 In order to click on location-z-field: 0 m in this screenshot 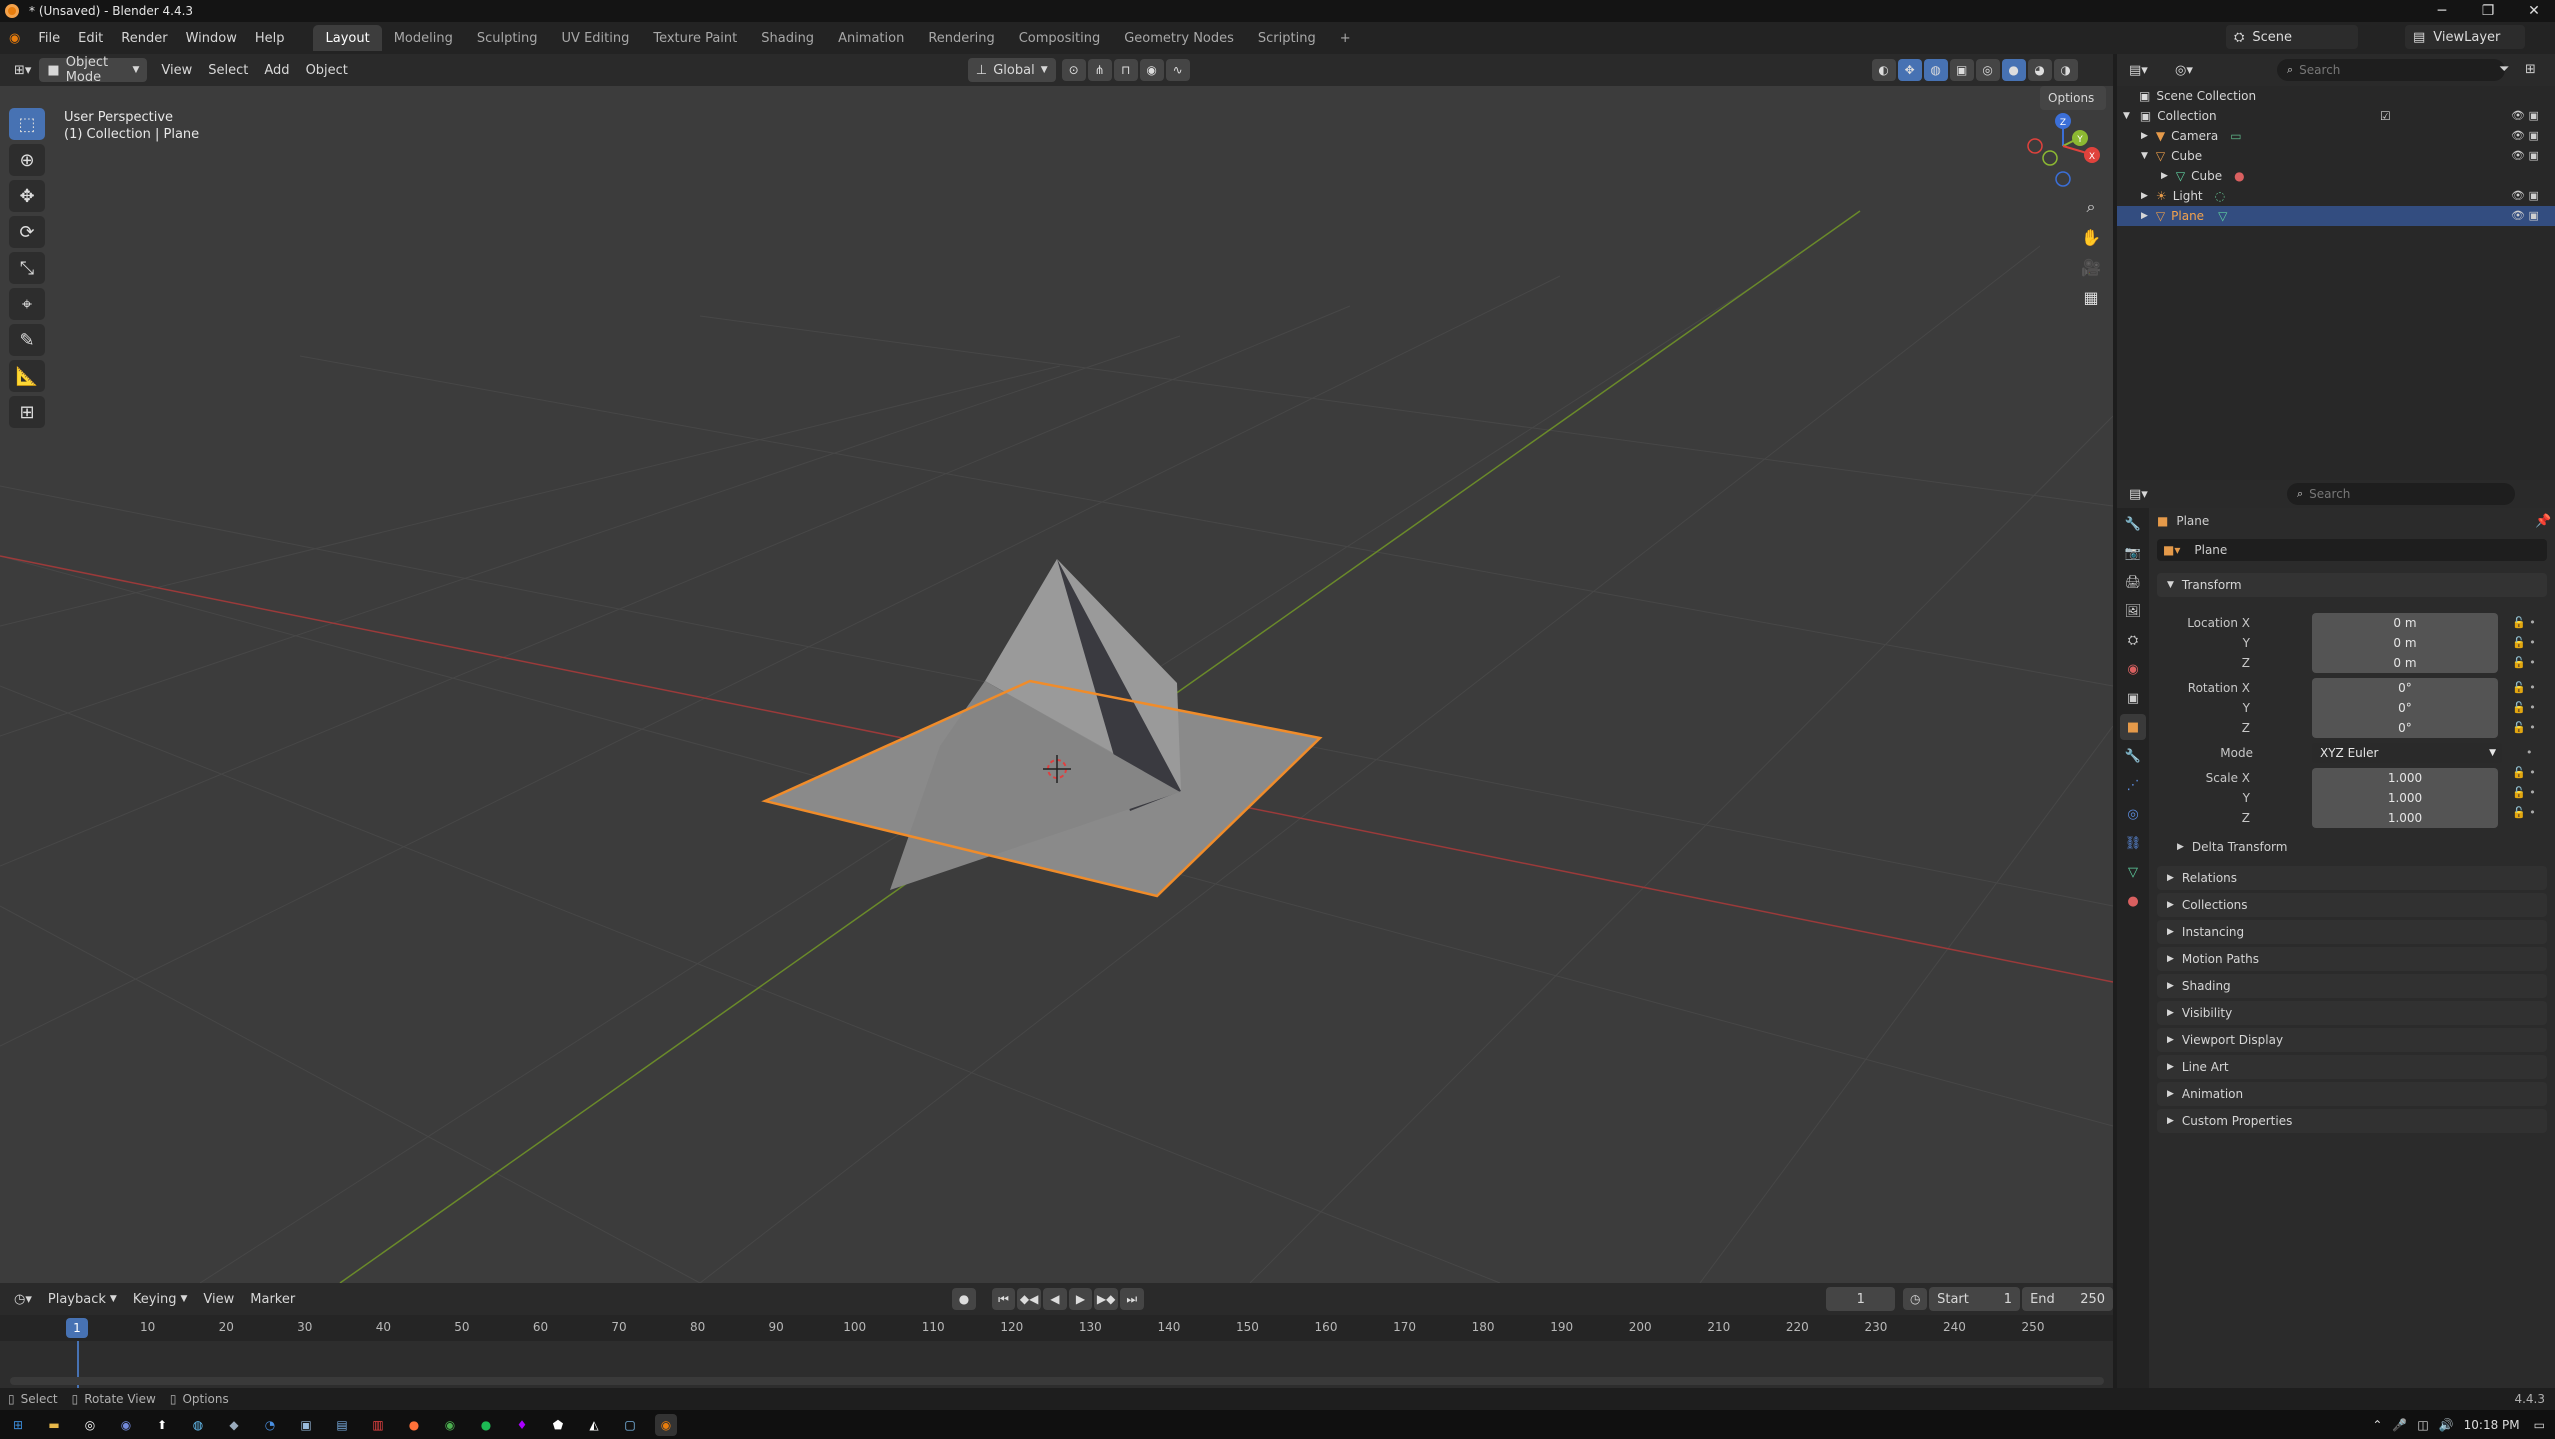, I will do `click(2405, 663)`.